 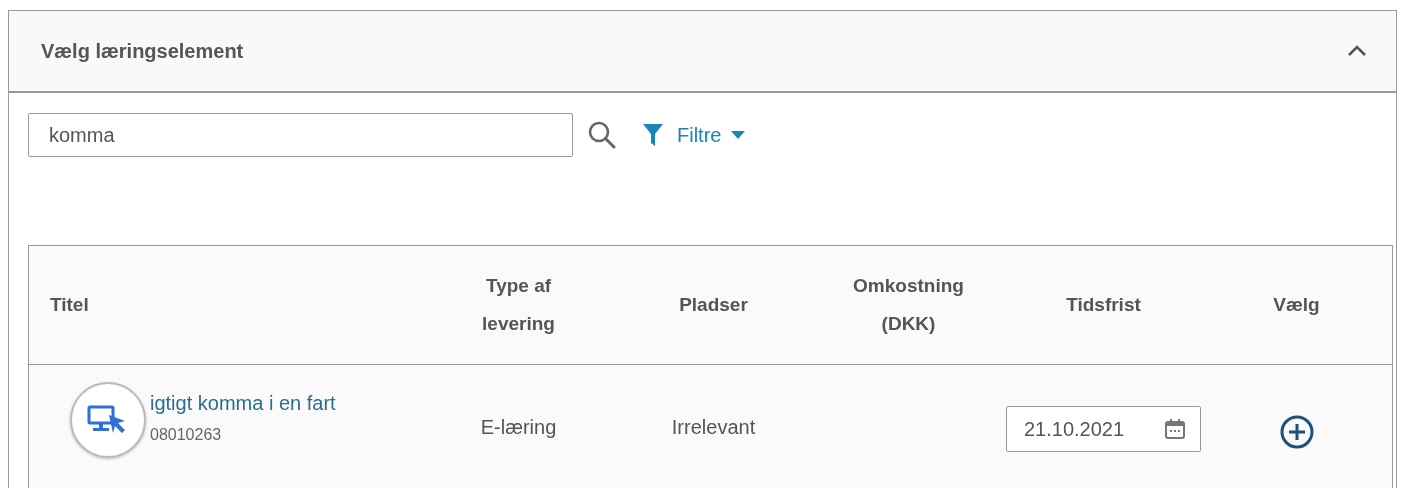 I want to click on caret-icon, so click(x=738, y=135).